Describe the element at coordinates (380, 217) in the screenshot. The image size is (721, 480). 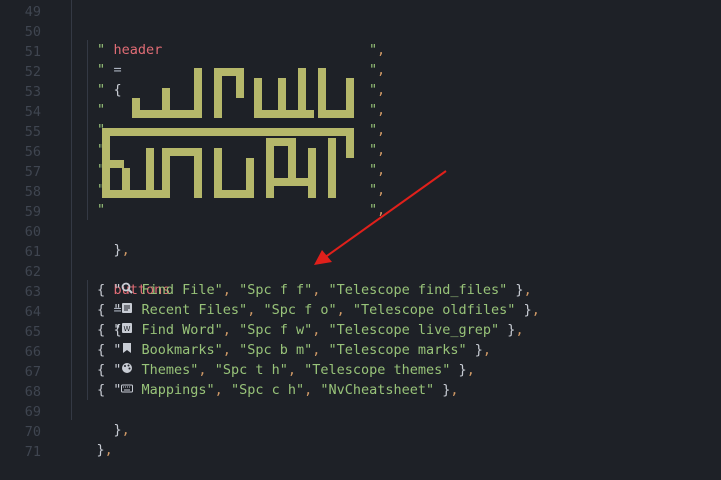
I see `annotation-arrow` at that location.